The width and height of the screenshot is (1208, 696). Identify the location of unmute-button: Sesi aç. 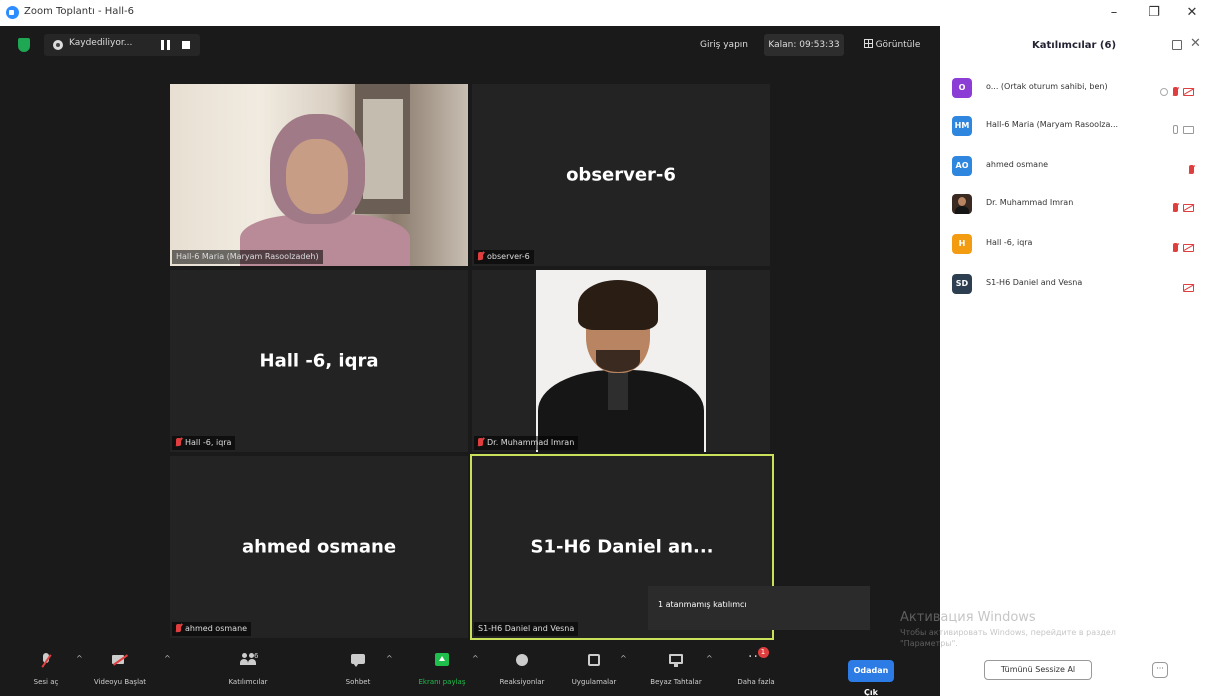
(46, 673).